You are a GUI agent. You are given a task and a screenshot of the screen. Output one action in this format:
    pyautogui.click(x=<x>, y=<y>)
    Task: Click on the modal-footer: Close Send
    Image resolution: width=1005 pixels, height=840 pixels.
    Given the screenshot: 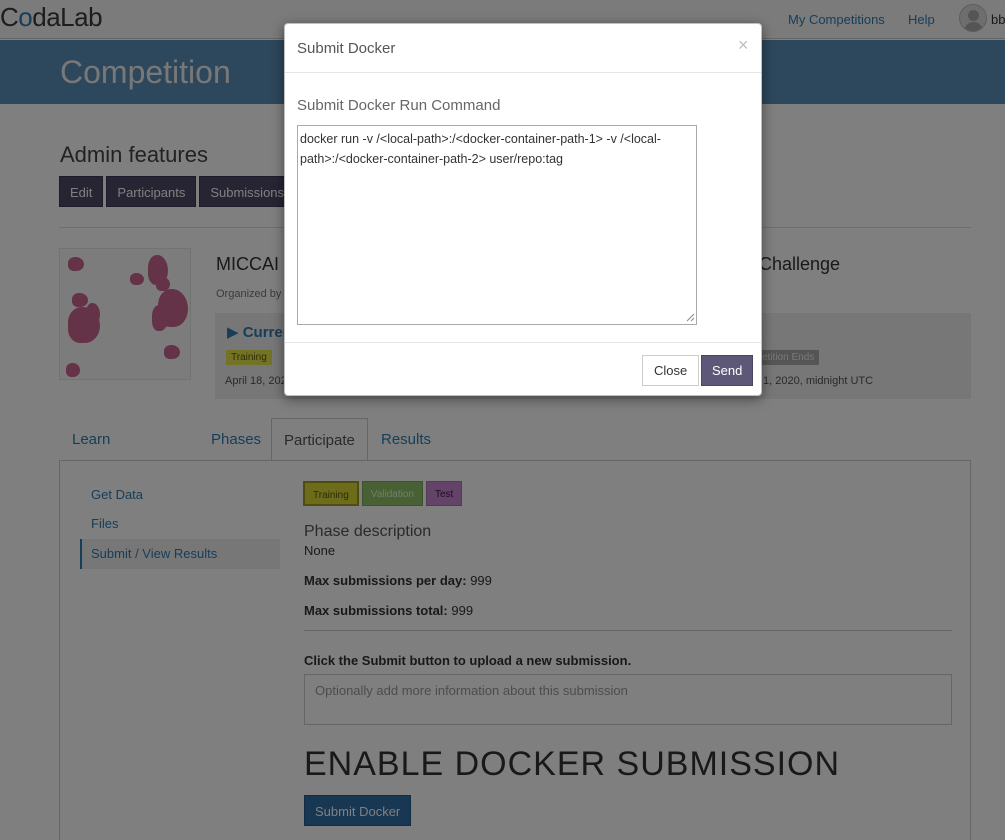 What is the action you would take?
    pyautogui.click(x=523, y=369)
    